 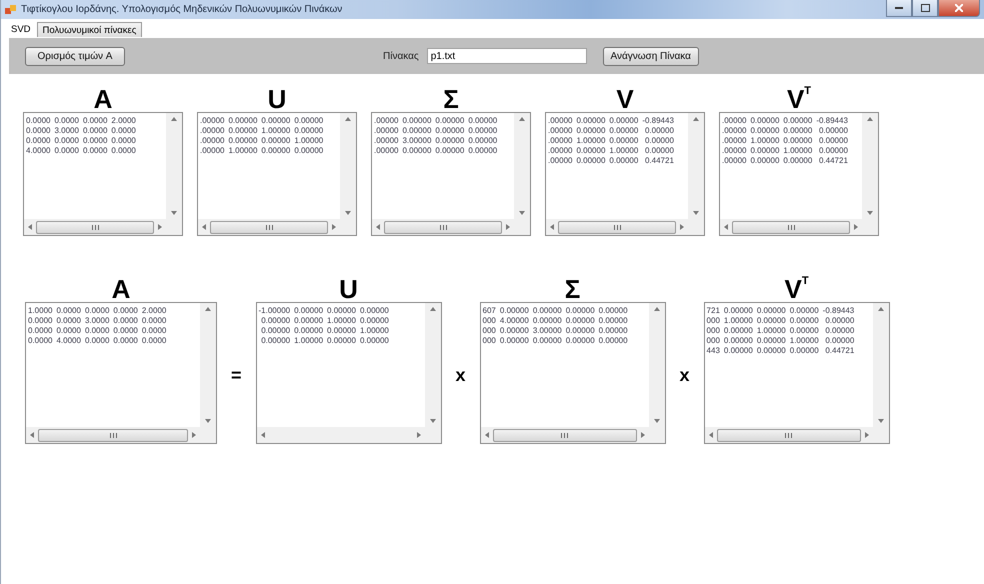 I want to click on matrix-value: 1.00000, so click(x=591, y=141).